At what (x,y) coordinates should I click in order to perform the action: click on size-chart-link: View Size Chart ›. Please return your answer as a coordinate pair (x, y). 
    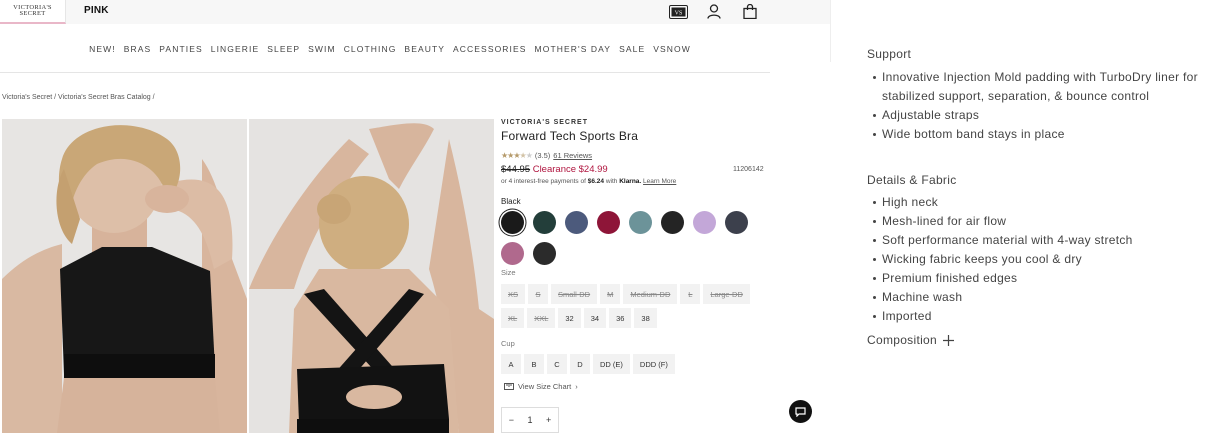
    Looking at the image, I should click on (541, 386).